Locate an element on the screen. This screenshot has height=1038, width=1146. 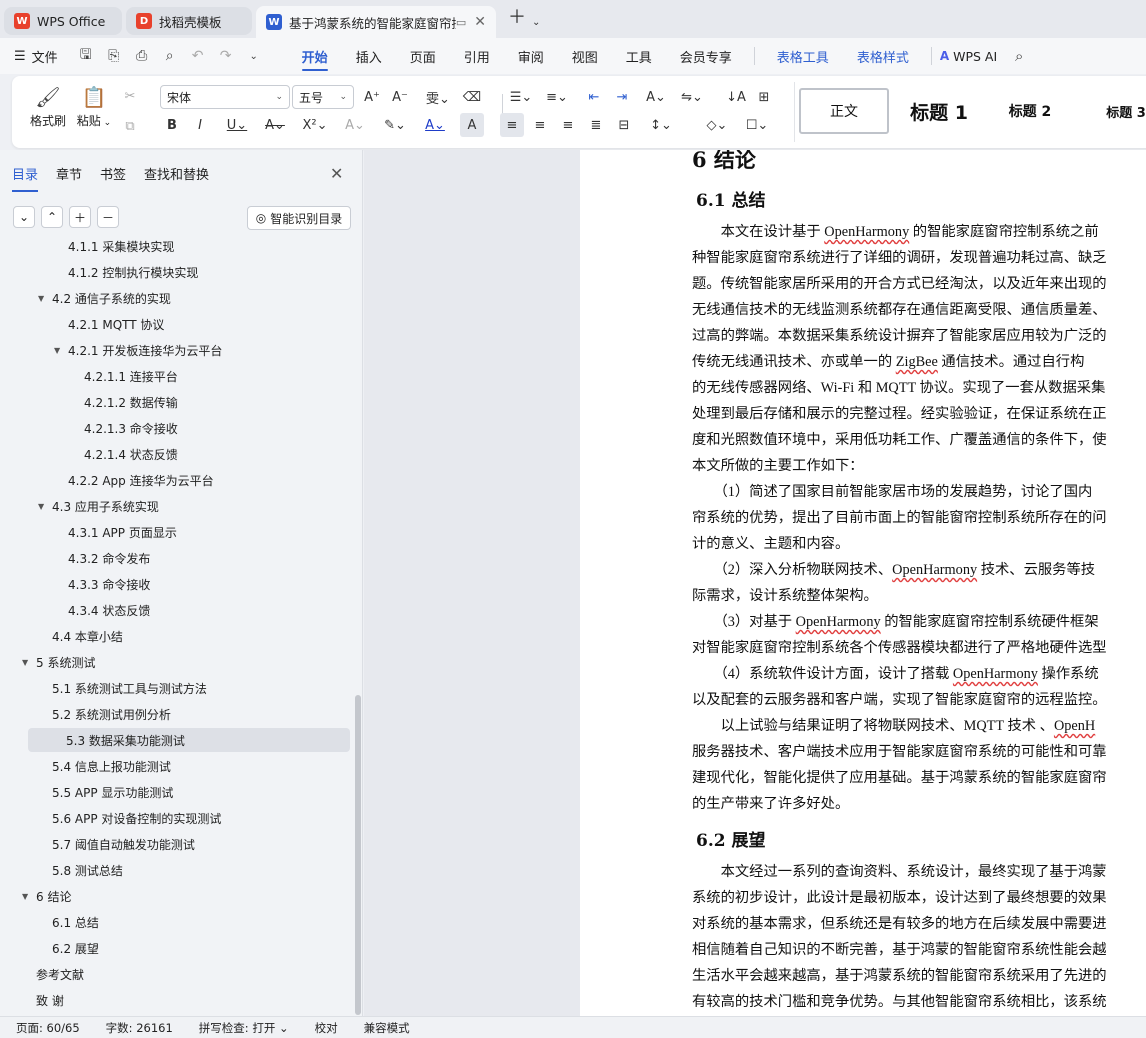
toc-item: 5.1 系统测试工具与测试方法 is located at coordinates (122, 688).